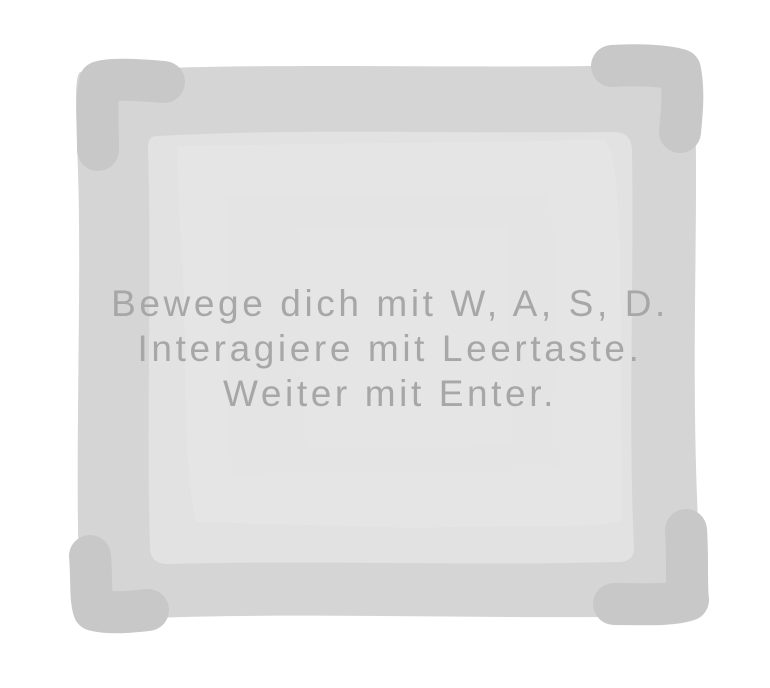 The image size is (770, 688). I want to click on instruction-line-continue: Weiter mit Enter., so click(390, 393).